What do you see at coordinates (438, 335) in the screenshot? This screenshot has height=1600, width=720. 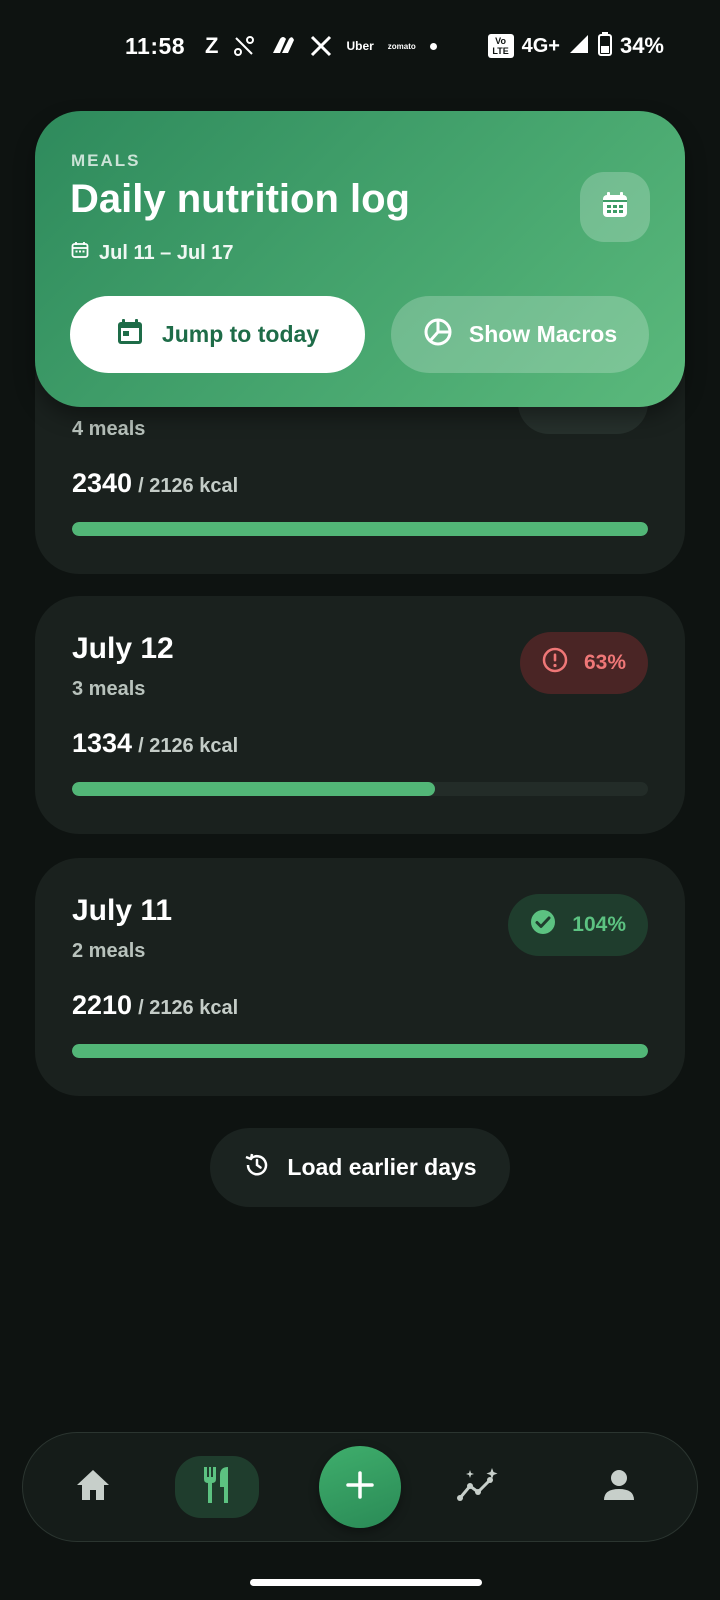 I see `macros-chart-icon` at bounding box center [438, 335].